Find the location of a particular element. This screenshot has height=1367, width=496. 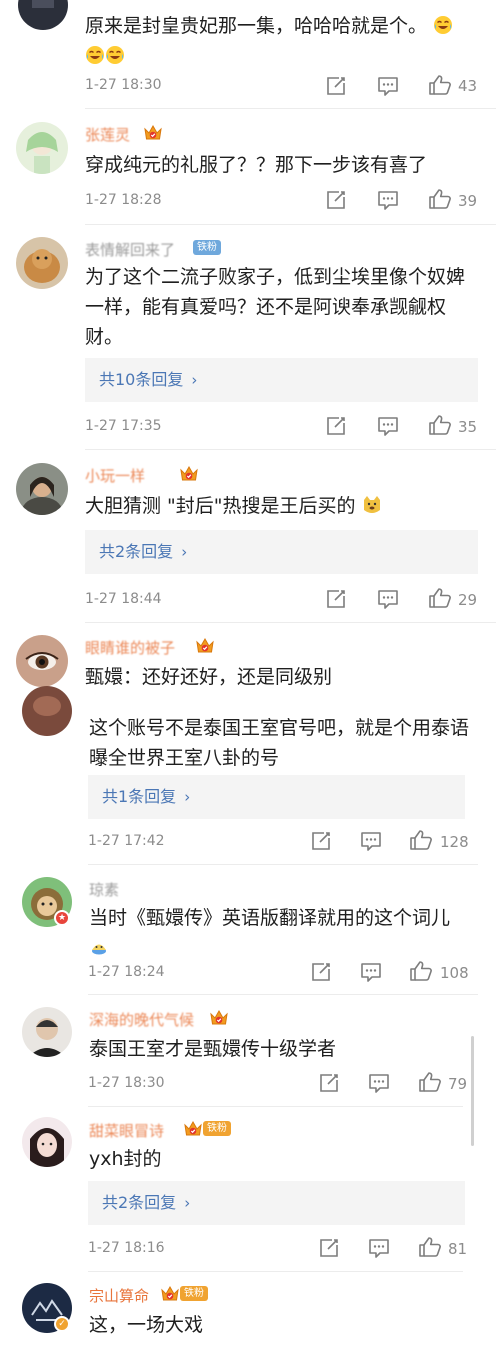

username: 琼素 is located at coordinates (104, 889).